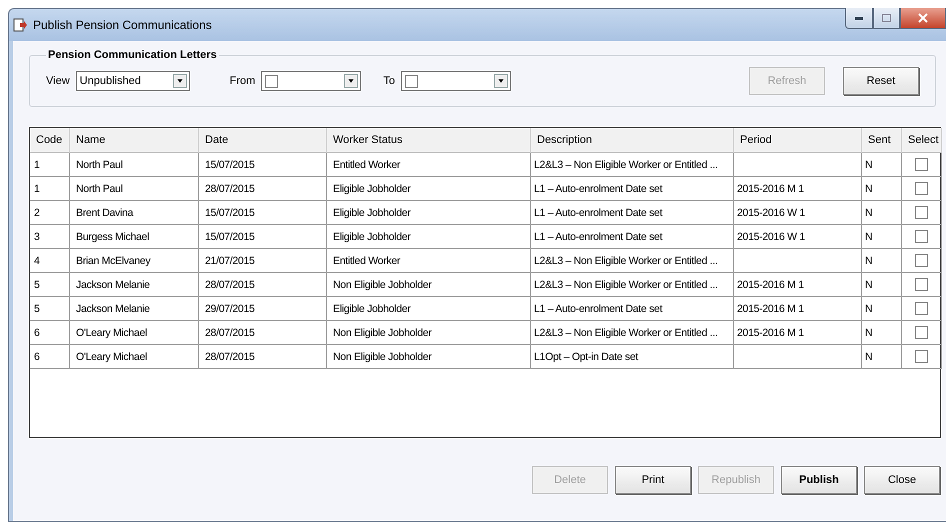 The image size is (946, 522). I want to click on table-cell: 29/07/2015, so click(263, 309).